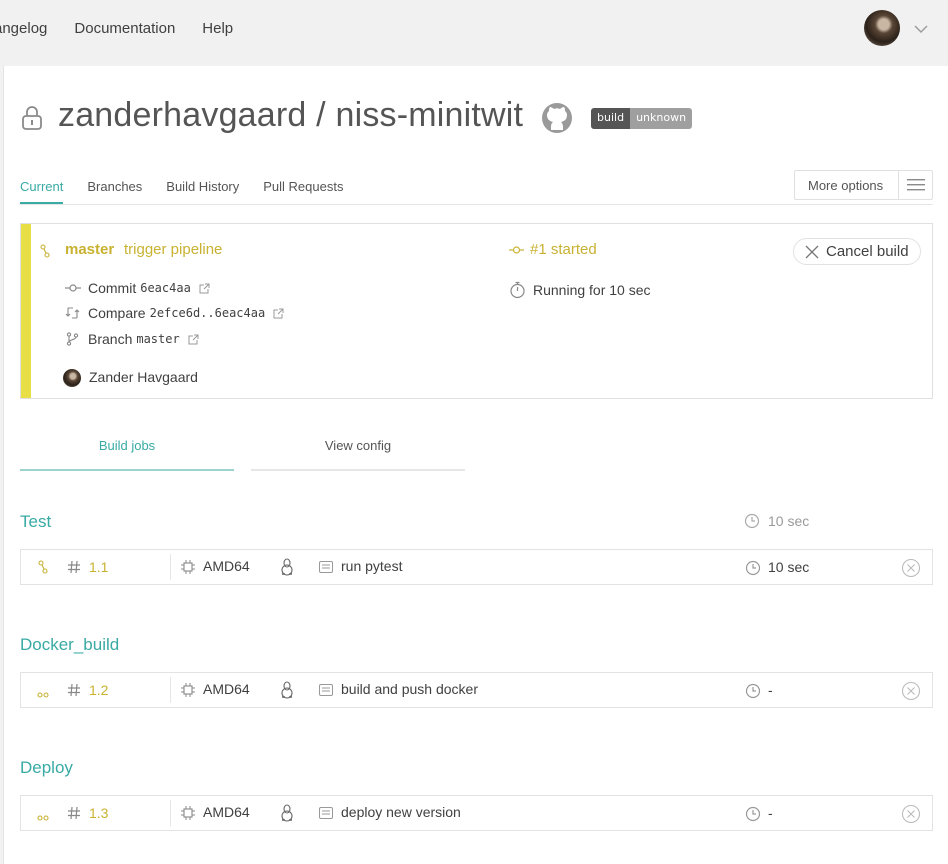 The height and width of the screenshot is (864, 948). I want to click on cancel-build-label: Cancel build, so click(867, 251).